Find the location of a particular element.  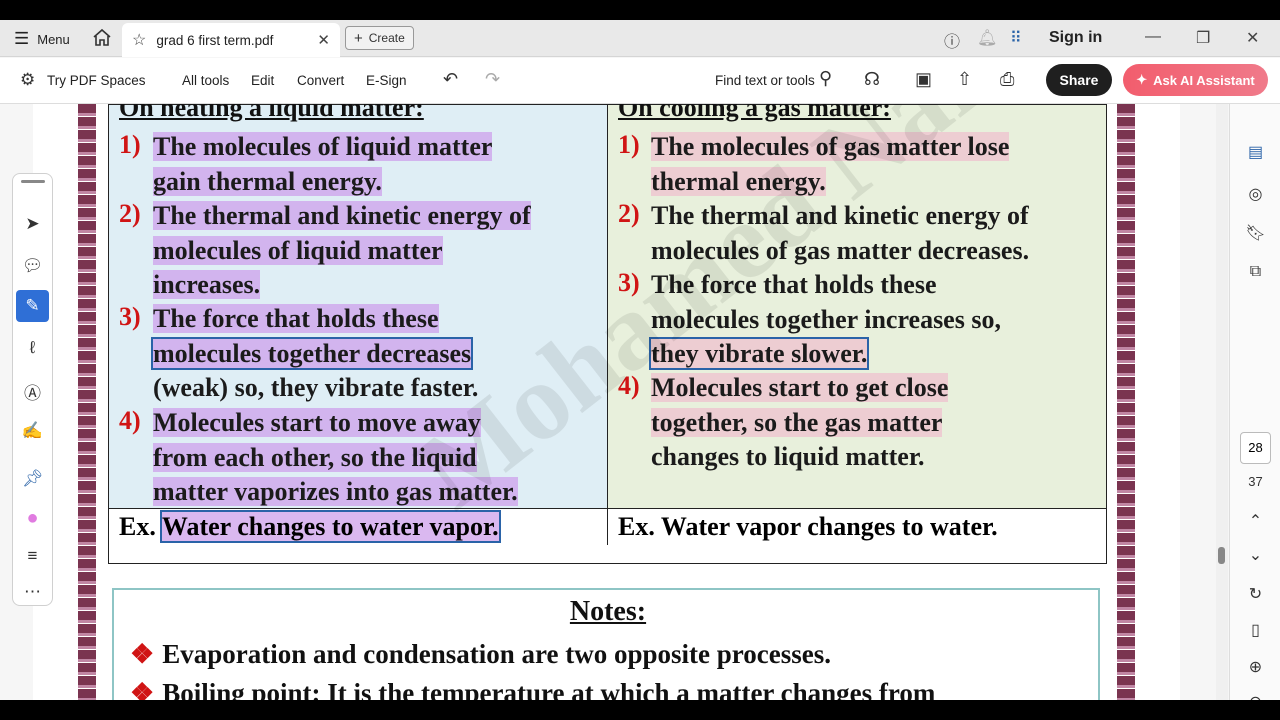

home-icon is located at coordinates (102, 37).